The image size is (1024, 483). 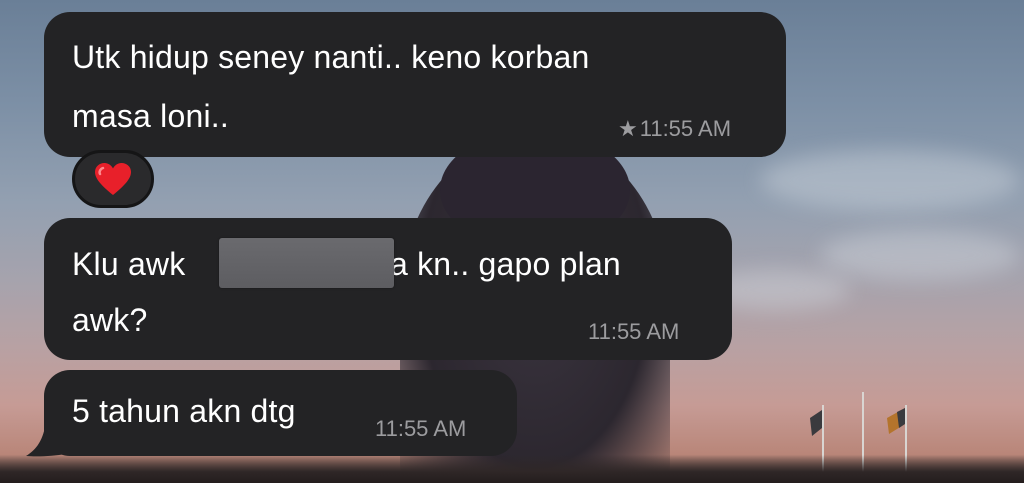 What do you see at coordinates (150, 116) in the screenshot?
I see `message-text-line: masa loni..` at bounding box center [150, 116].